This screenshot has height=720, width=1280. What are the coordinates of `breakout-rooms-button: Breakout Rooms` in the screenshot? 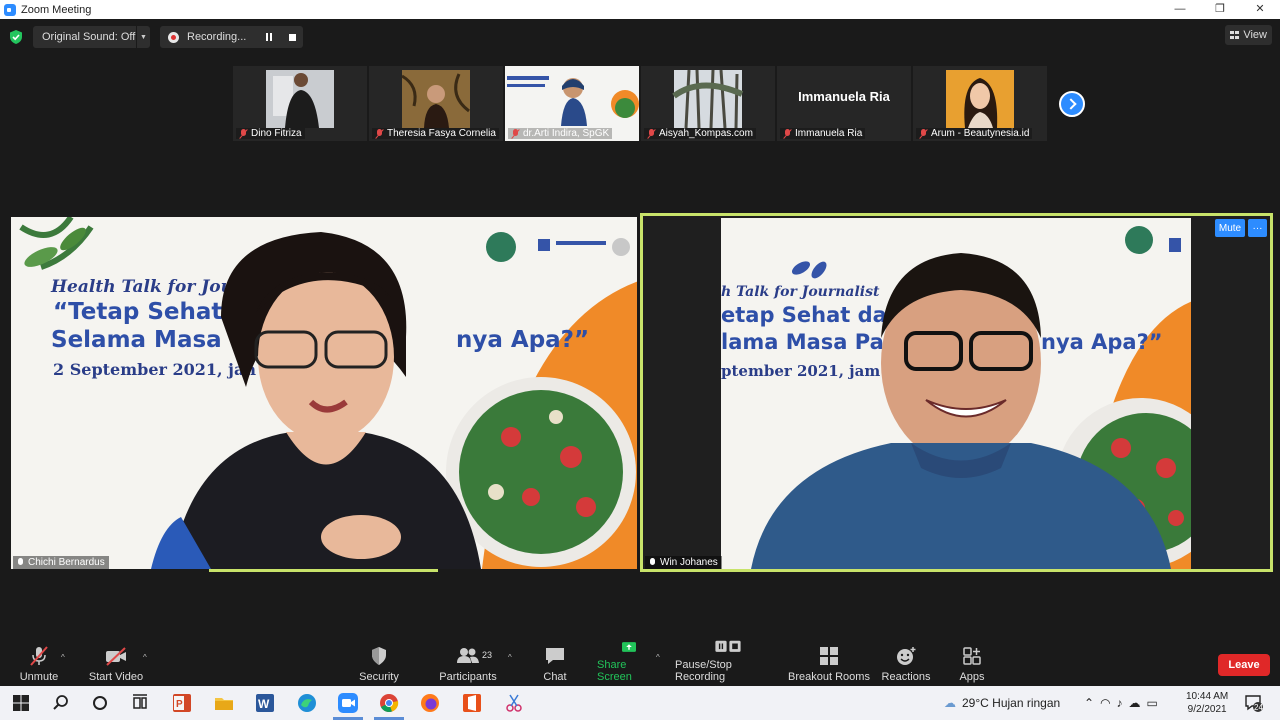 It's located at (829, 663).